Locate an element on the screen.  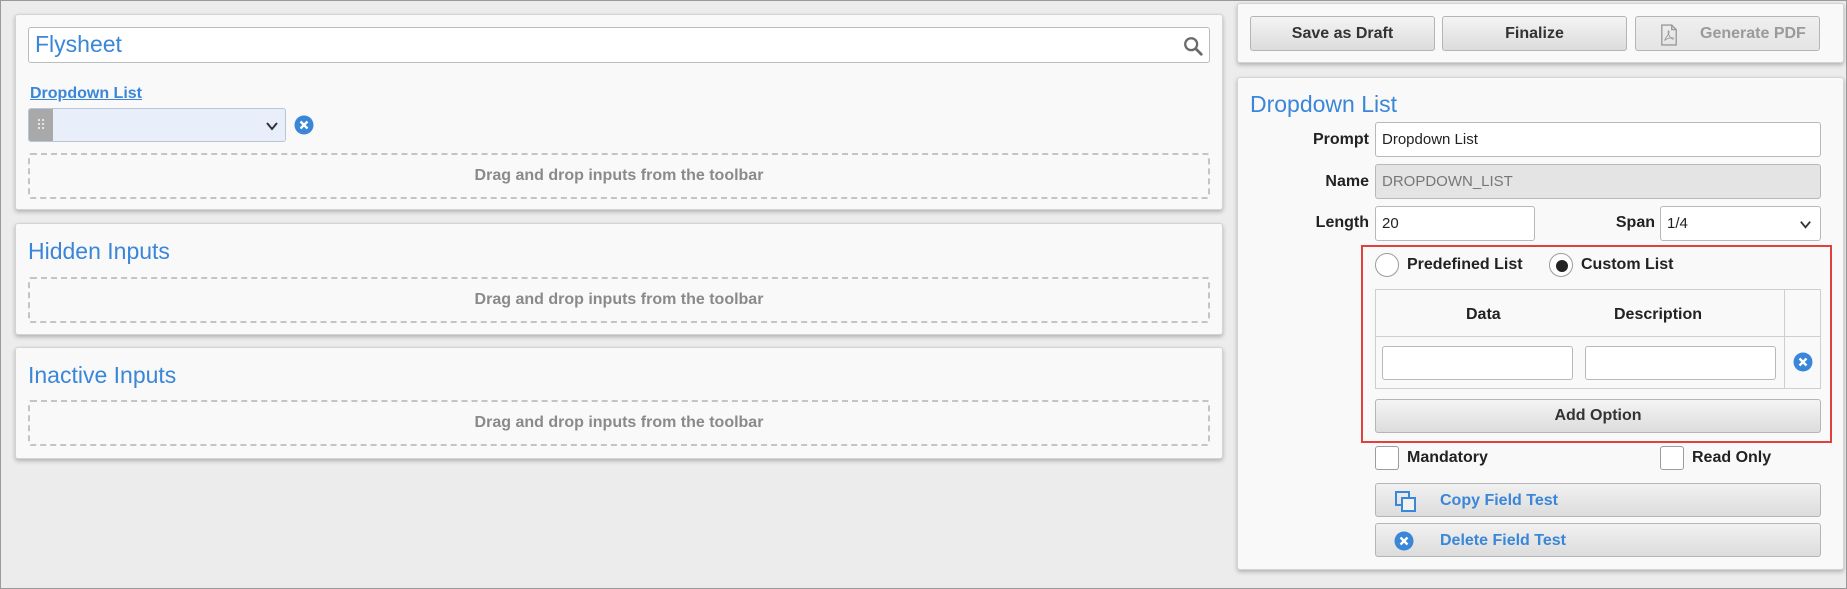
length-input: 20 is located at coordinates (1455, 223).